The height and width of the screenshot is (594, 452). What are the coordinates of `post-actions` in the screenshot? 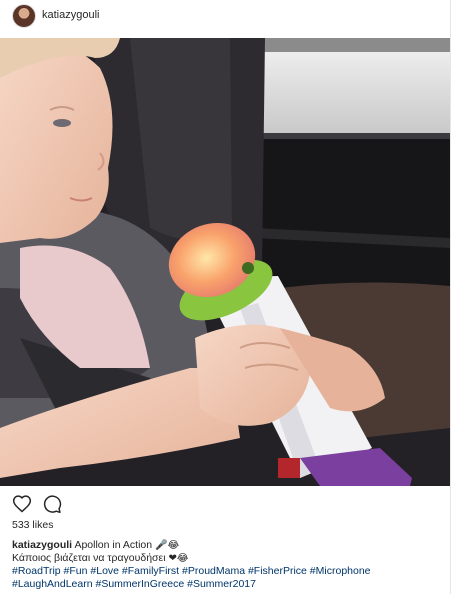 It's located at (37, 504).